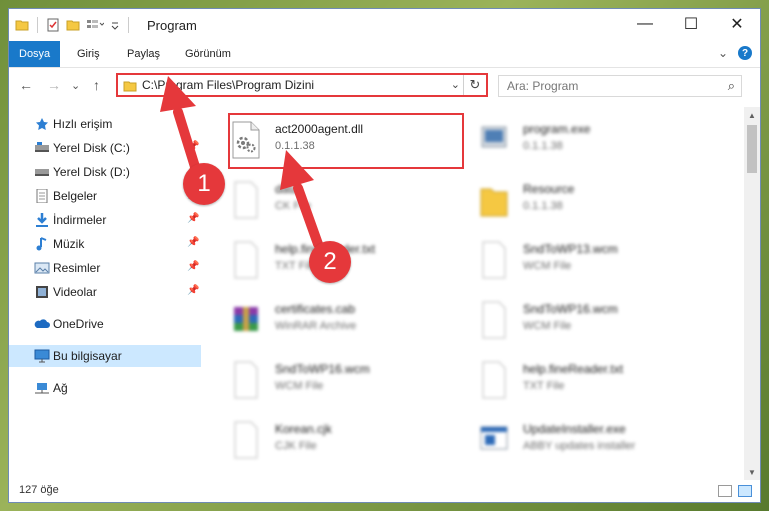  Describe the element at coordinates (105, 324) in the screenshot. I see `sidebar-item-onedrive: OneDrive` at that location.